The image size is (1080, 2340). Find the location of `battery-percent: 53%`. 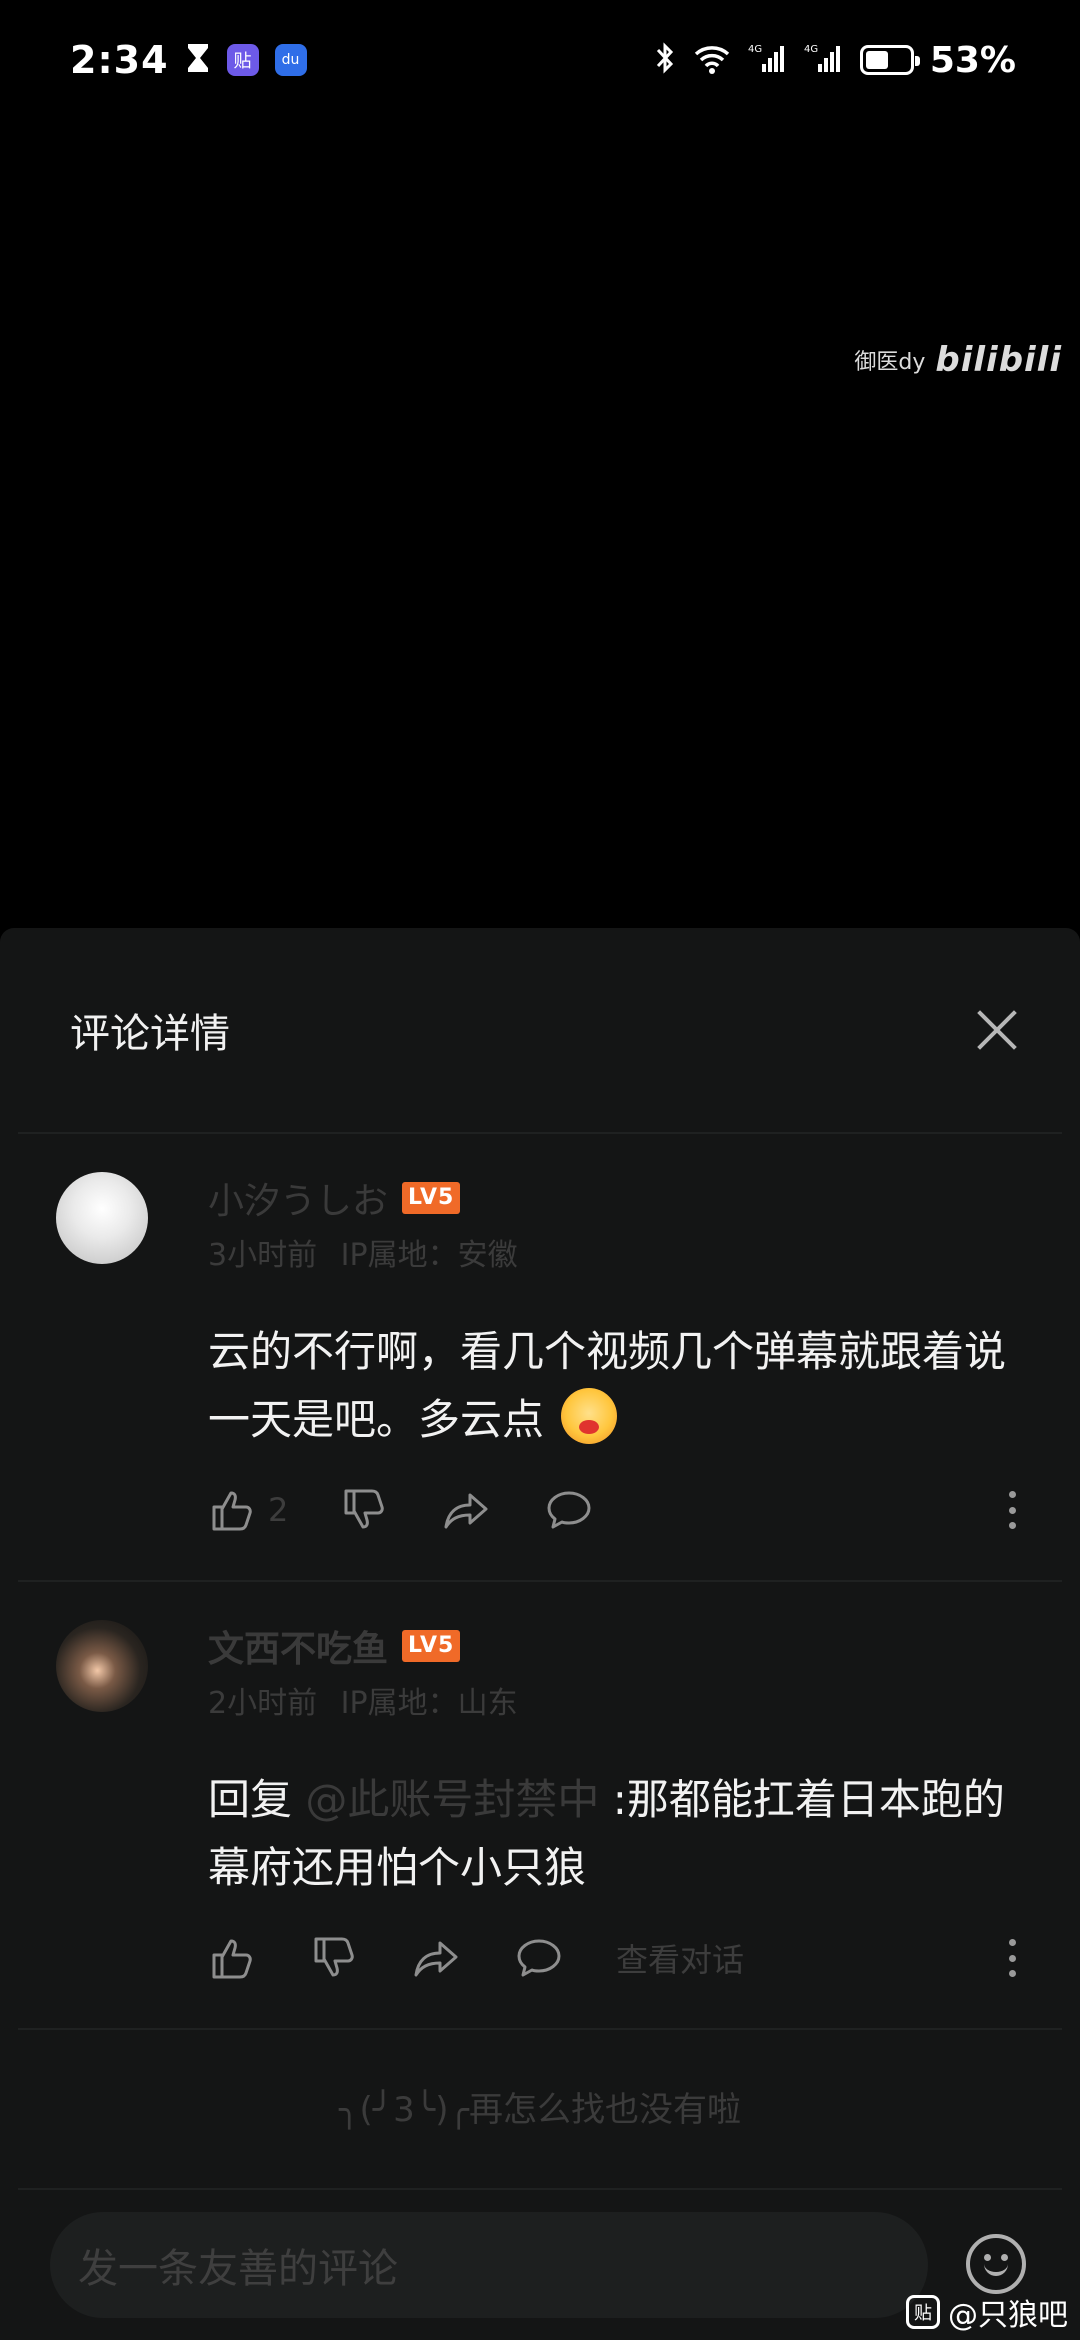

battery-percent: 53% is located at coordinates (972, 60).